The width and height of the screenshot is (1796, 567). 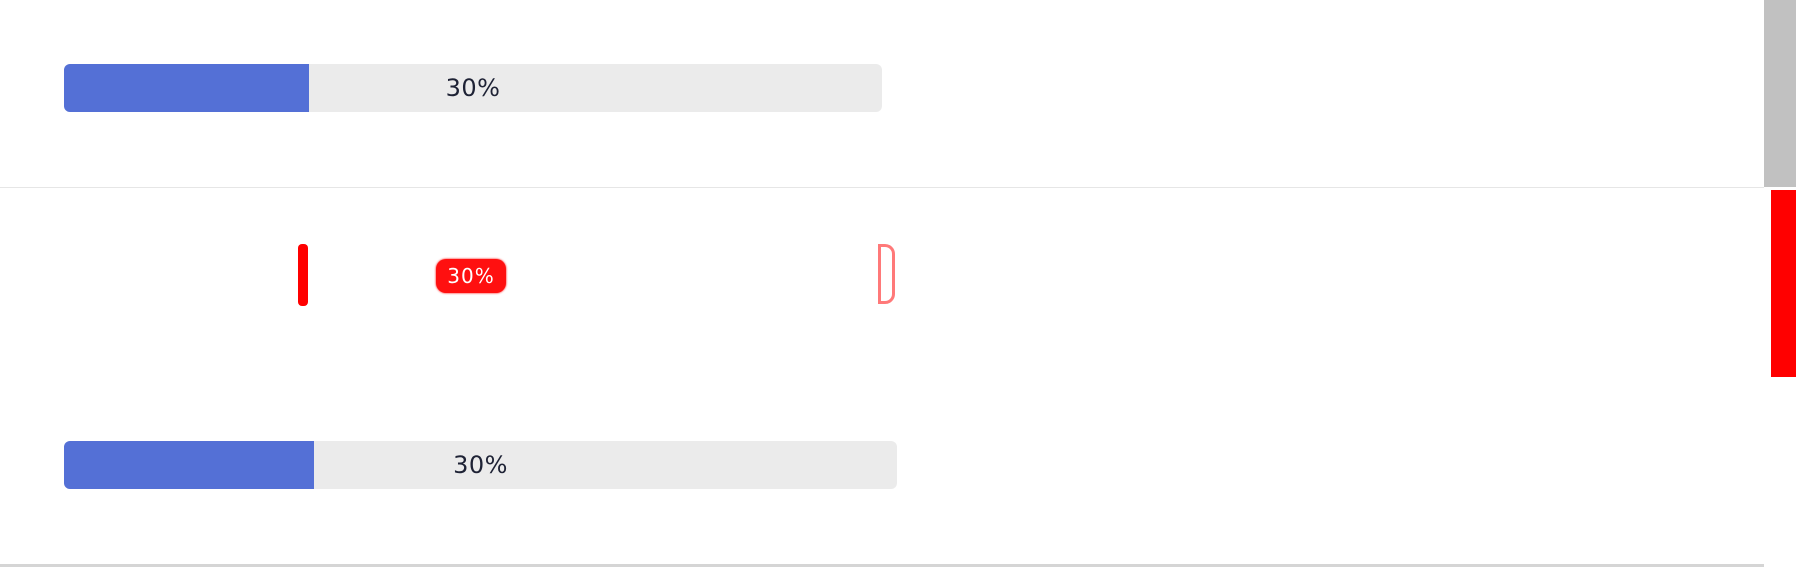 I want to click on progress-bar-2: 30%, so click(x=480, y=465).